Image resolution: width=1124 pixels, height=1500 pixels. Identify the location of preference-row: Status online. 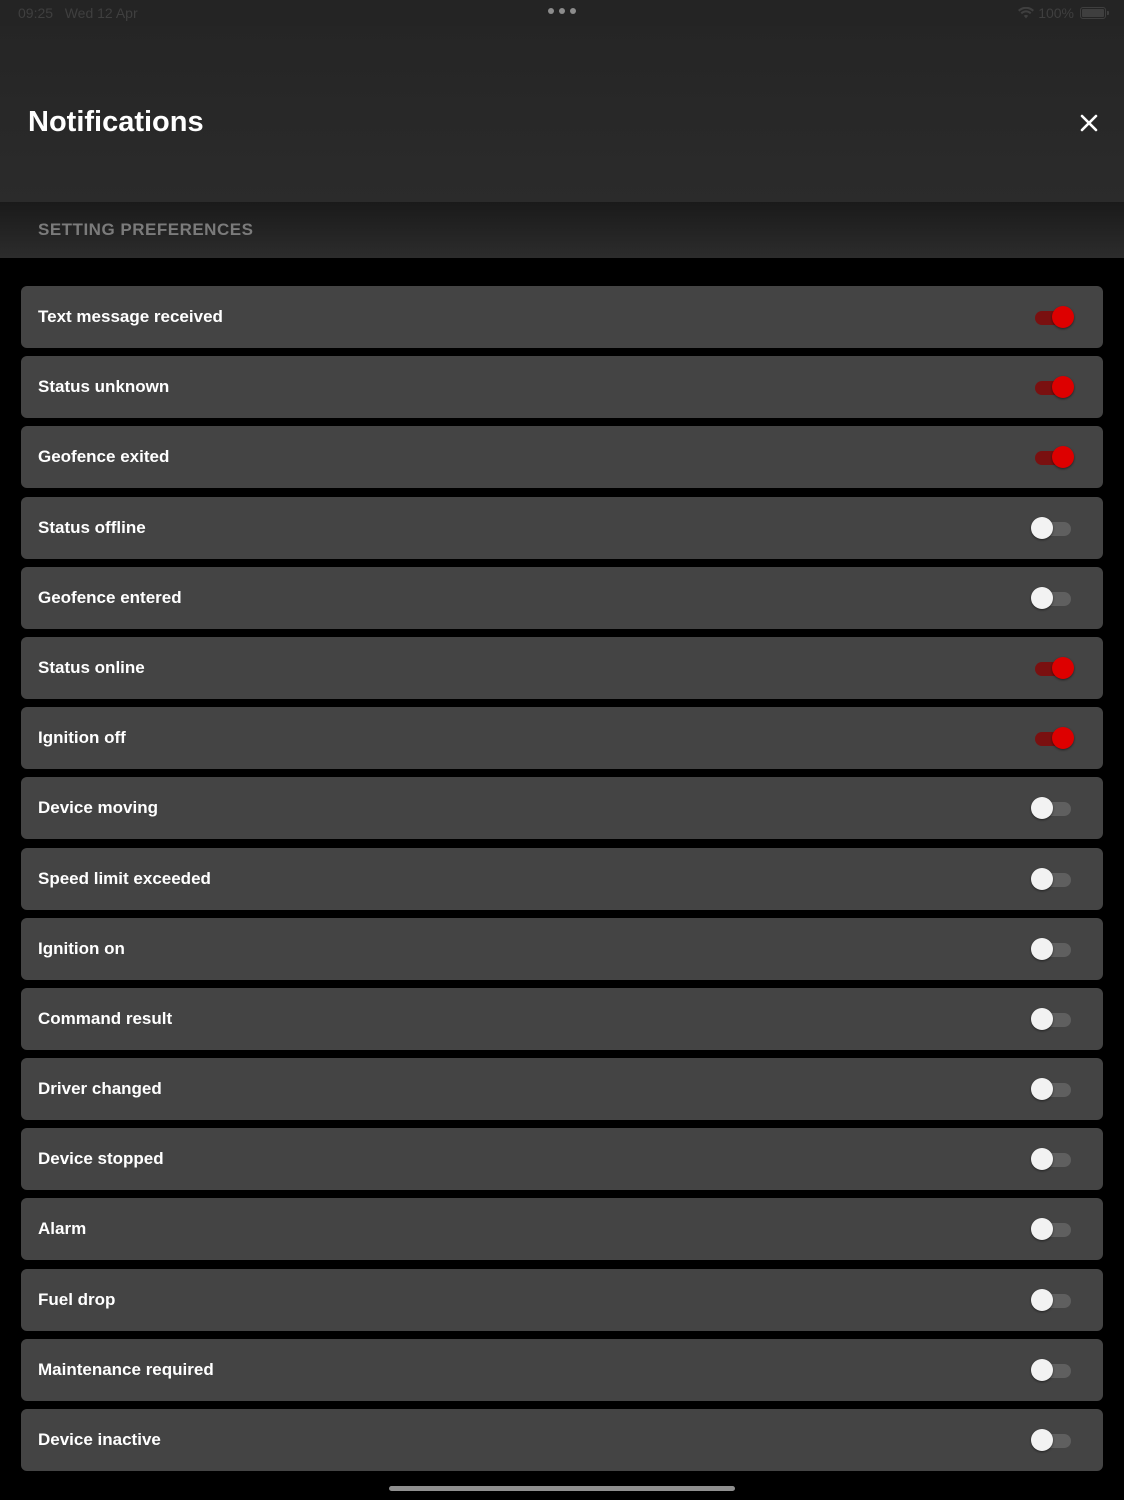
(562, 667).